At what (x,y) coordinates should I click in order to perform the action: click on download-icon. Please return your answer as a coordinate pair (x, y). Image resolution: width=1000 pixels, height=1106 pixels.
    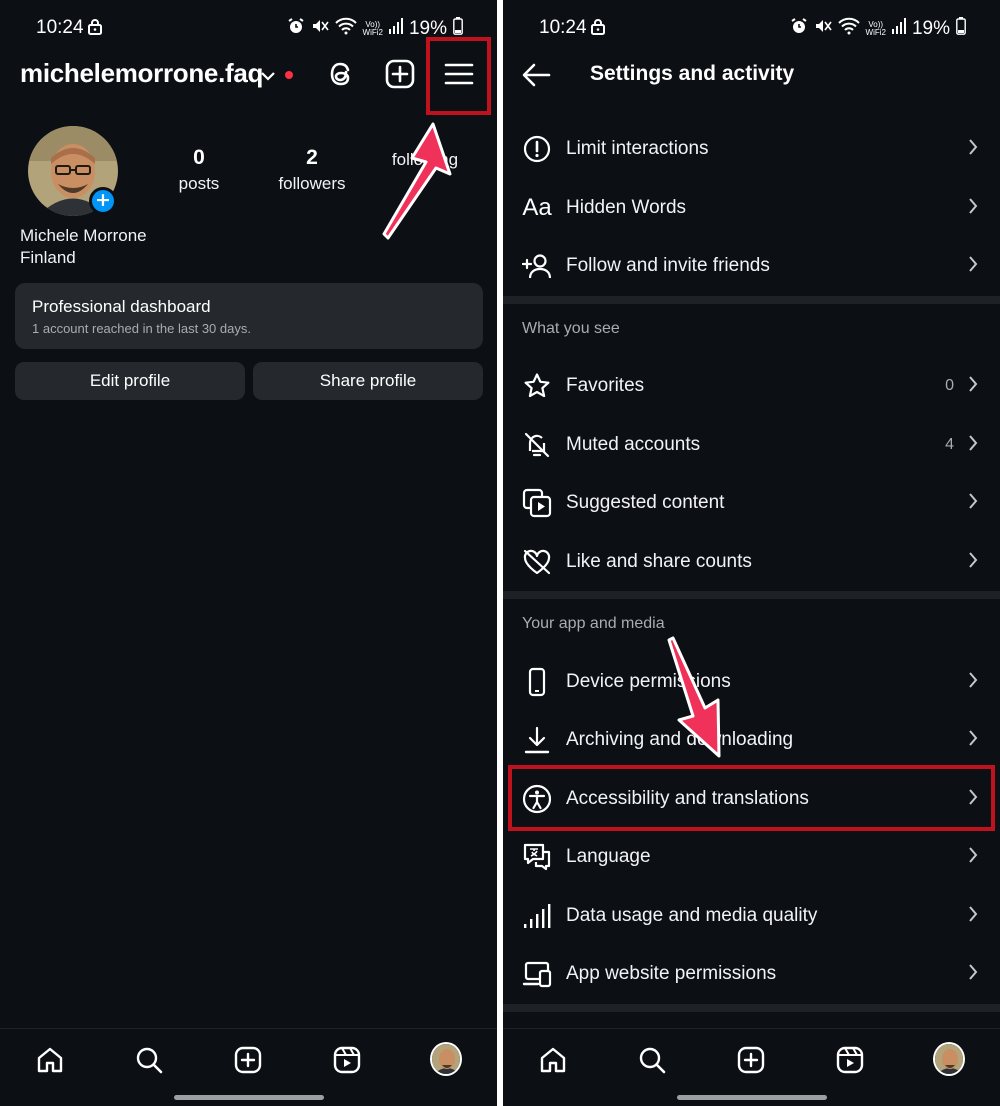
    Looking at the image, I should click on (537, 740).